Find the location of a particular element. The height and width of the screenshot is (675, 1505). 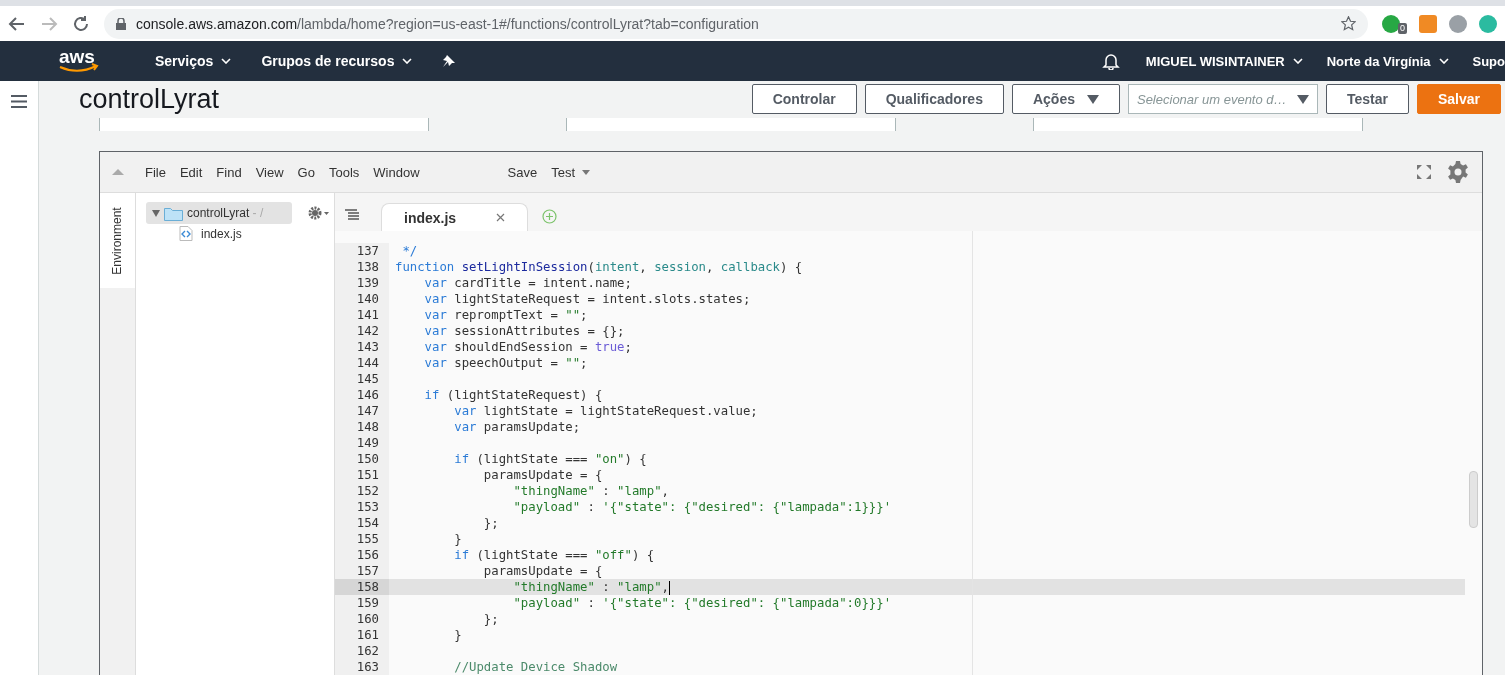

line-number: 155 is located at coordinates (362, 539).